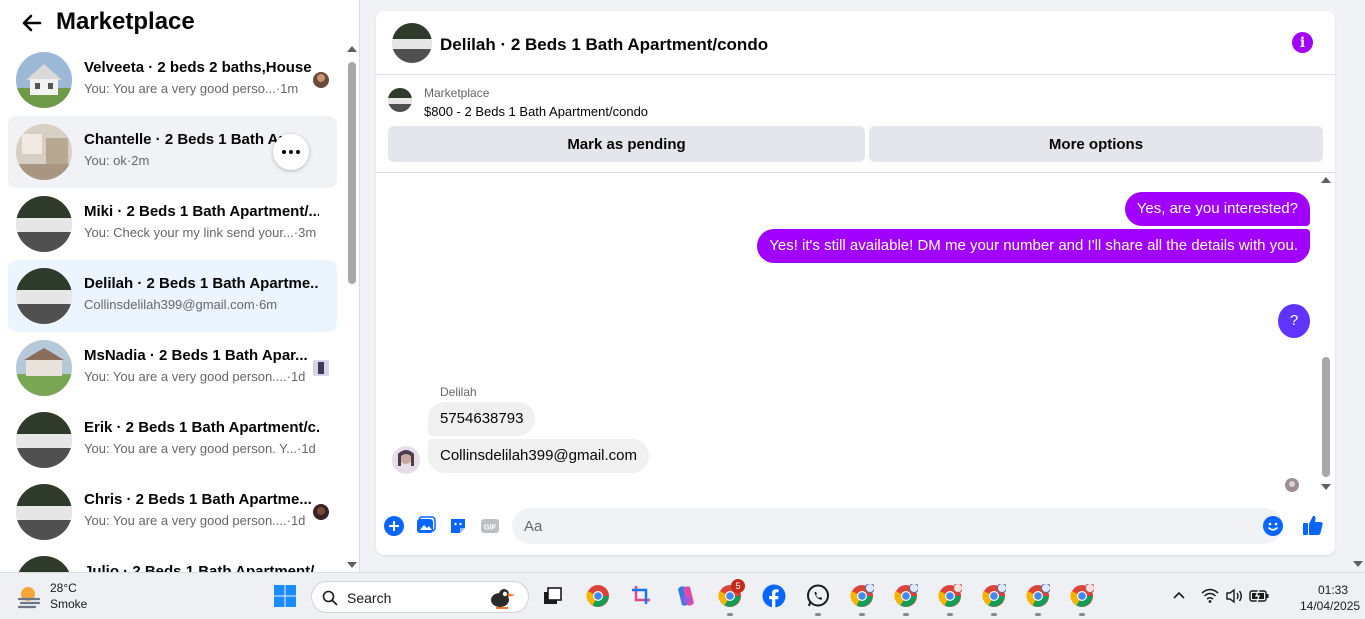  I want to click on chat-title: Delilah · 2 Beds 1 Bath Apartment/condo, so click(604, 45).